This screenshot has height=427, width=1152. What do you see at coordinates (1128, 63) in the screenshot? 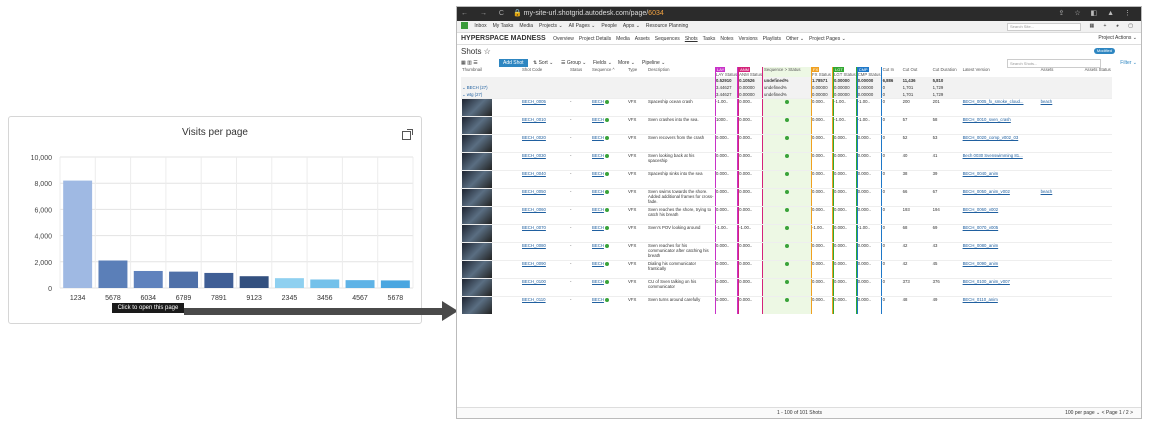
I see `filter-button: Filter ⌄` at bounding box center [1128, 63].